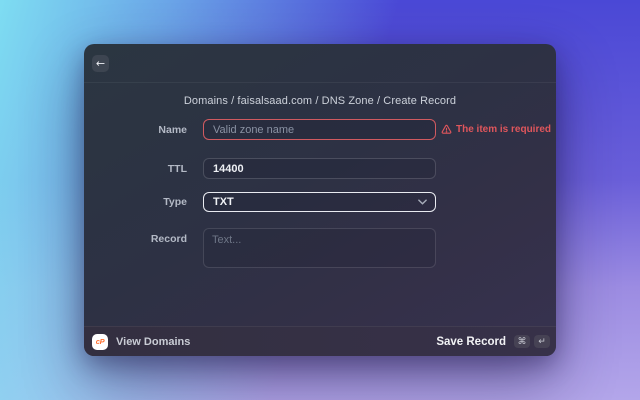 This screenshot has height=400, width=640. I want to click on dialog-footer: cP View Domains Save Record ⌘ ↵, so click(320, 341).